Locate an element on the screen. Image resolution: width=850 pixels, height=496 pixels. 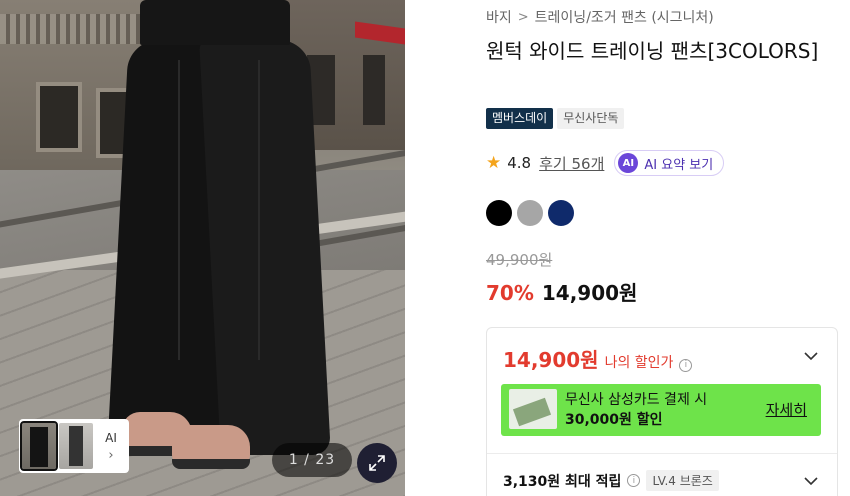
chevron-right-icon: › is located at coordinates (111, 455).